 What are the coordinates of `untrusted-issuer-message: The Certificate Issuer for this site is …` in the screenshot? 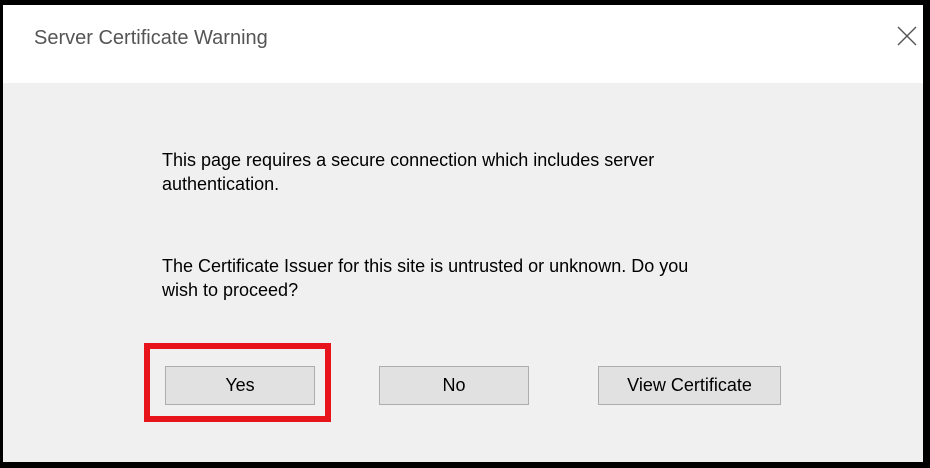 It's located at (425, 278).